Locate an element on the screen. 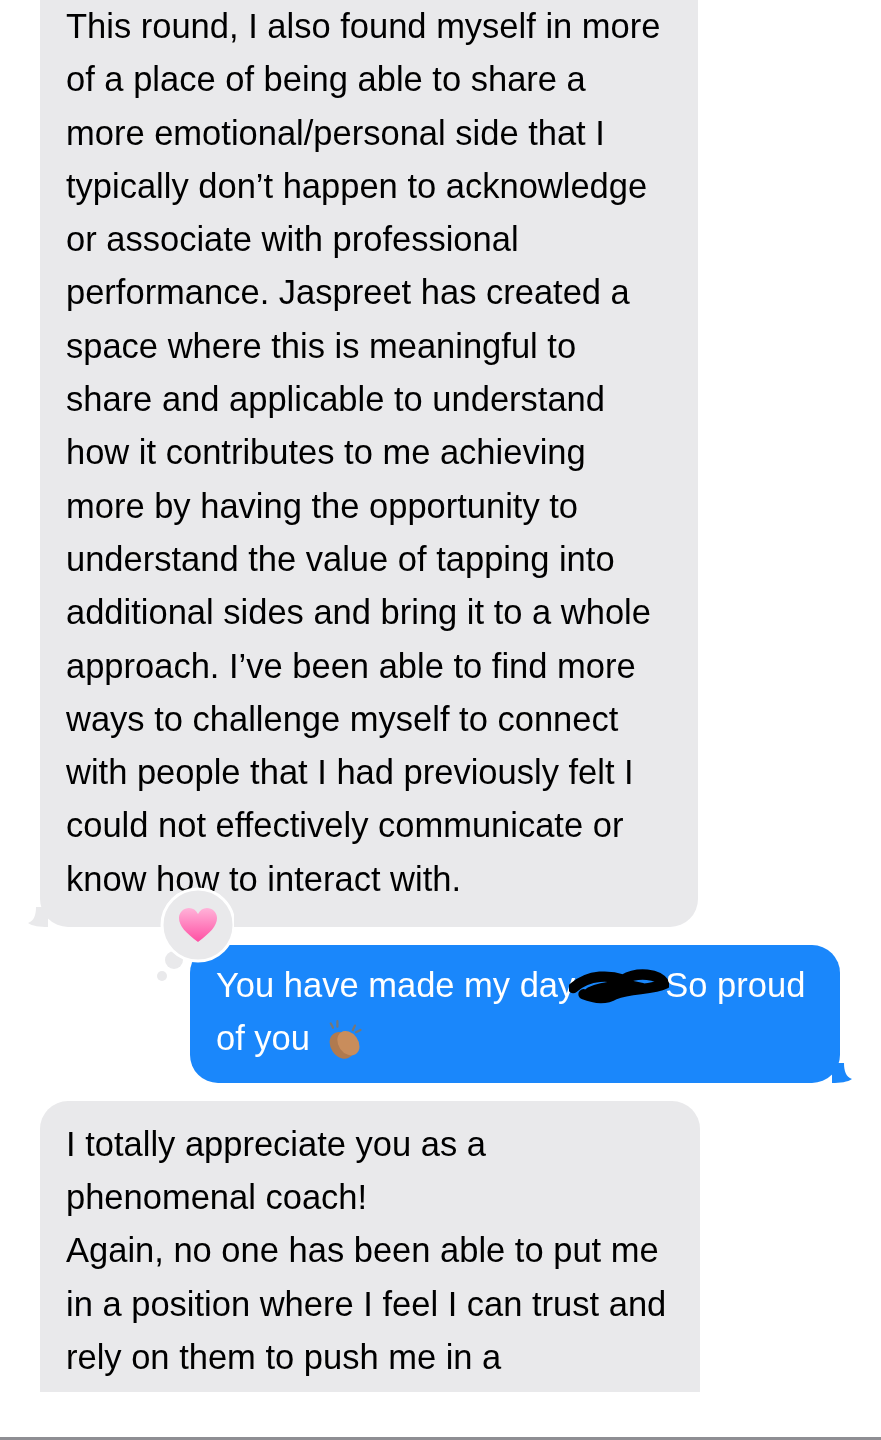  message-text: I totally appreciate you as a phenomenal coach! Again, no one has been able to put me in a position where I feel I can trust and rely on them to push me in a is located at coordinates (367, 1250).